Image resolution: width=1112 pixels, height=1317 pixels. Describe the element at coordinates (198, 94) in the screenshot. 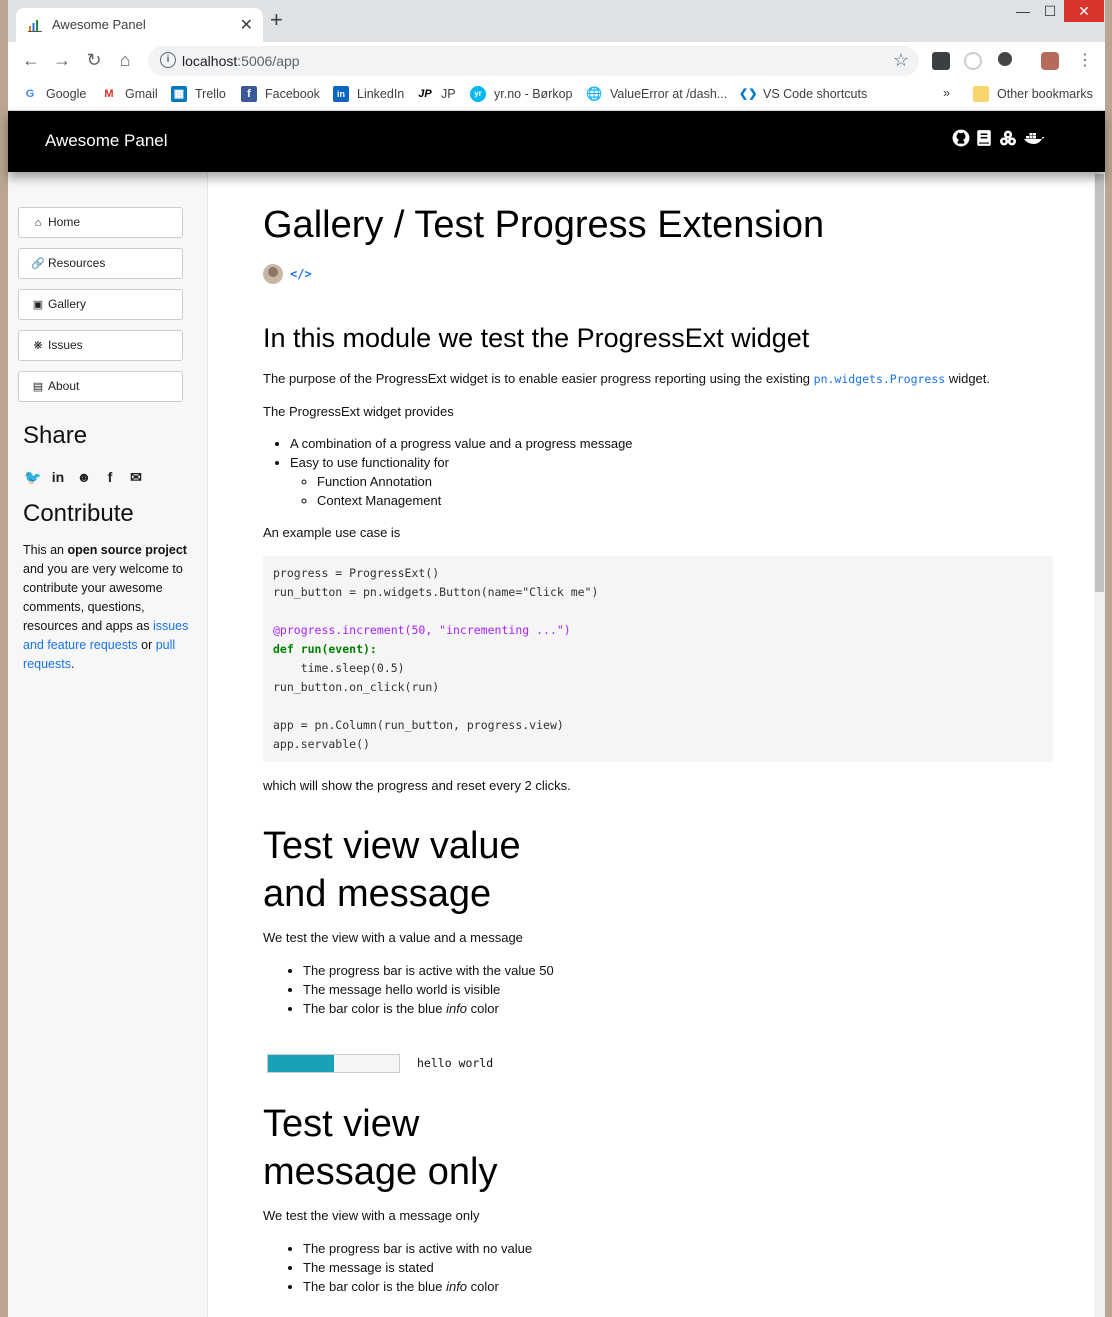

I see `bookmark-item: ▦ Trello` at that location.